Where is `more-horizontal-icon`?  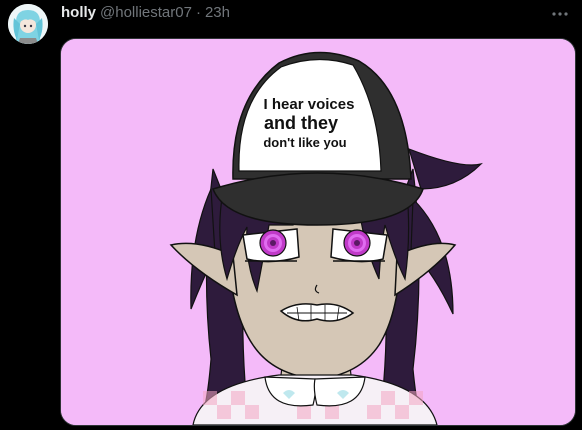
more-horizontal-icon is located at coordinates (560, 14).